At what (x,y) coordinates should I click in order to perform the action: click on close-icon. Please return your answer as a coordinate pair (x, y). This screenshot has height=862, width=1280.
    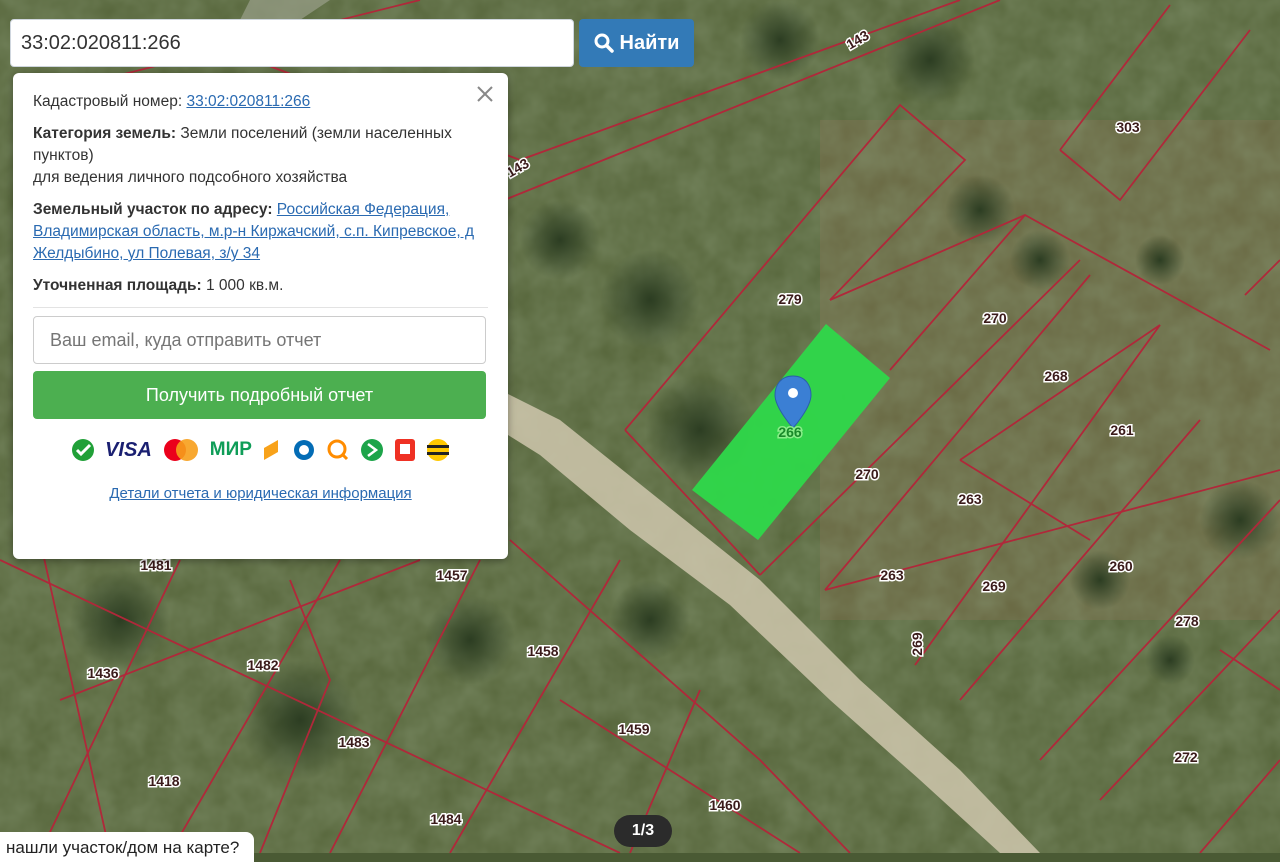
    Looking at the image, I should click on (485, 94).